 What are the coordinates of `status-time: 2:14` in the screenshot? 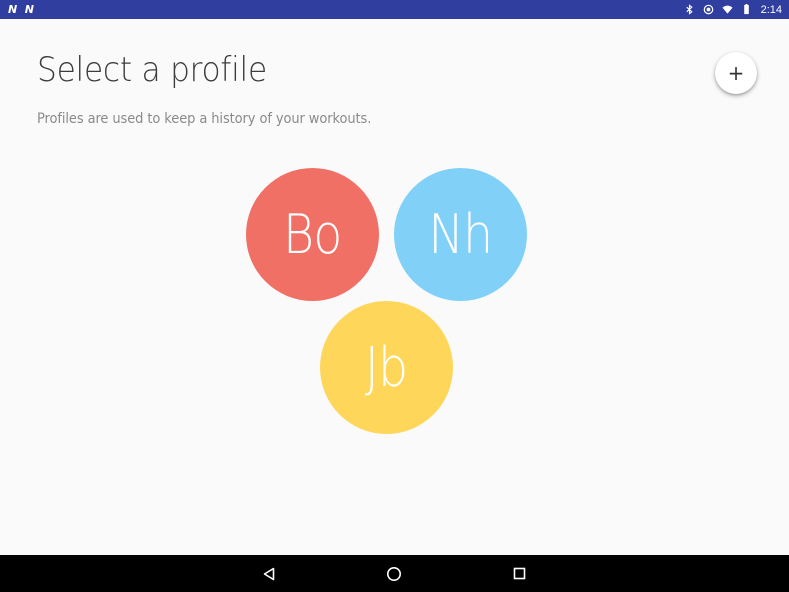 It's located at (771, 9).